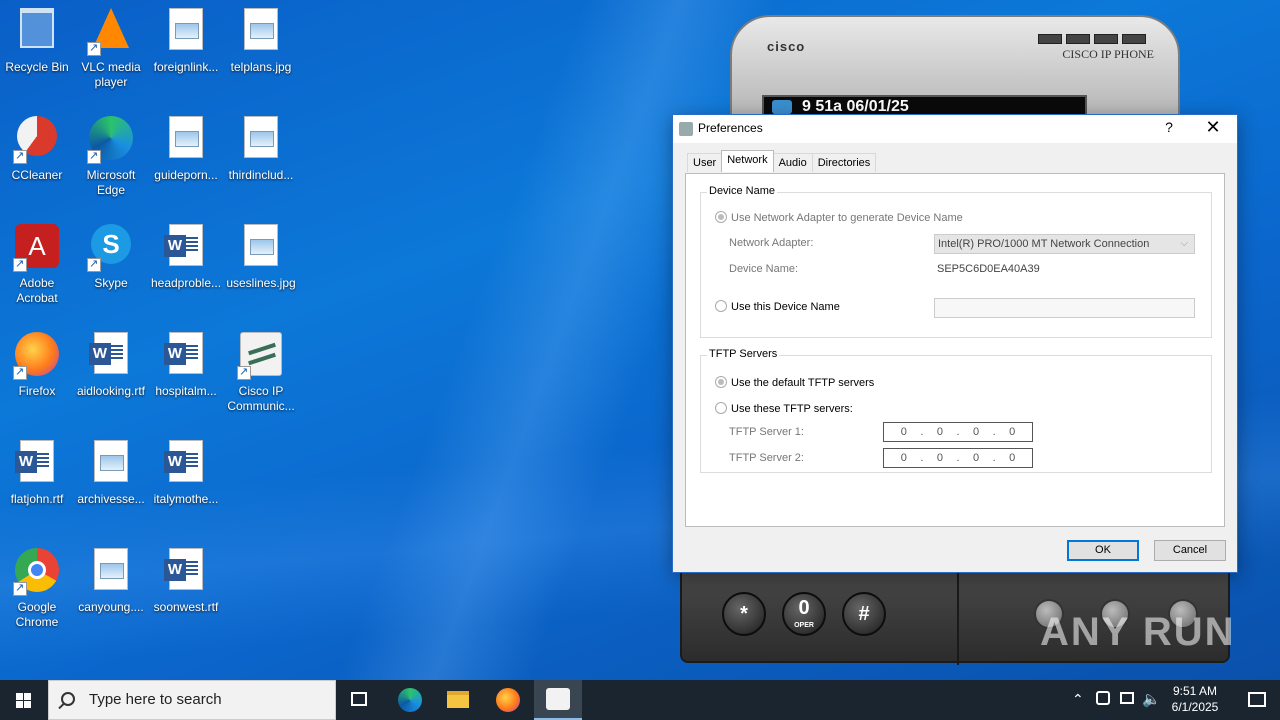 The height and width of the screenshot is (720, 1280). I want to click on desktop-icon: telplans.jpg, so click(261, 39).